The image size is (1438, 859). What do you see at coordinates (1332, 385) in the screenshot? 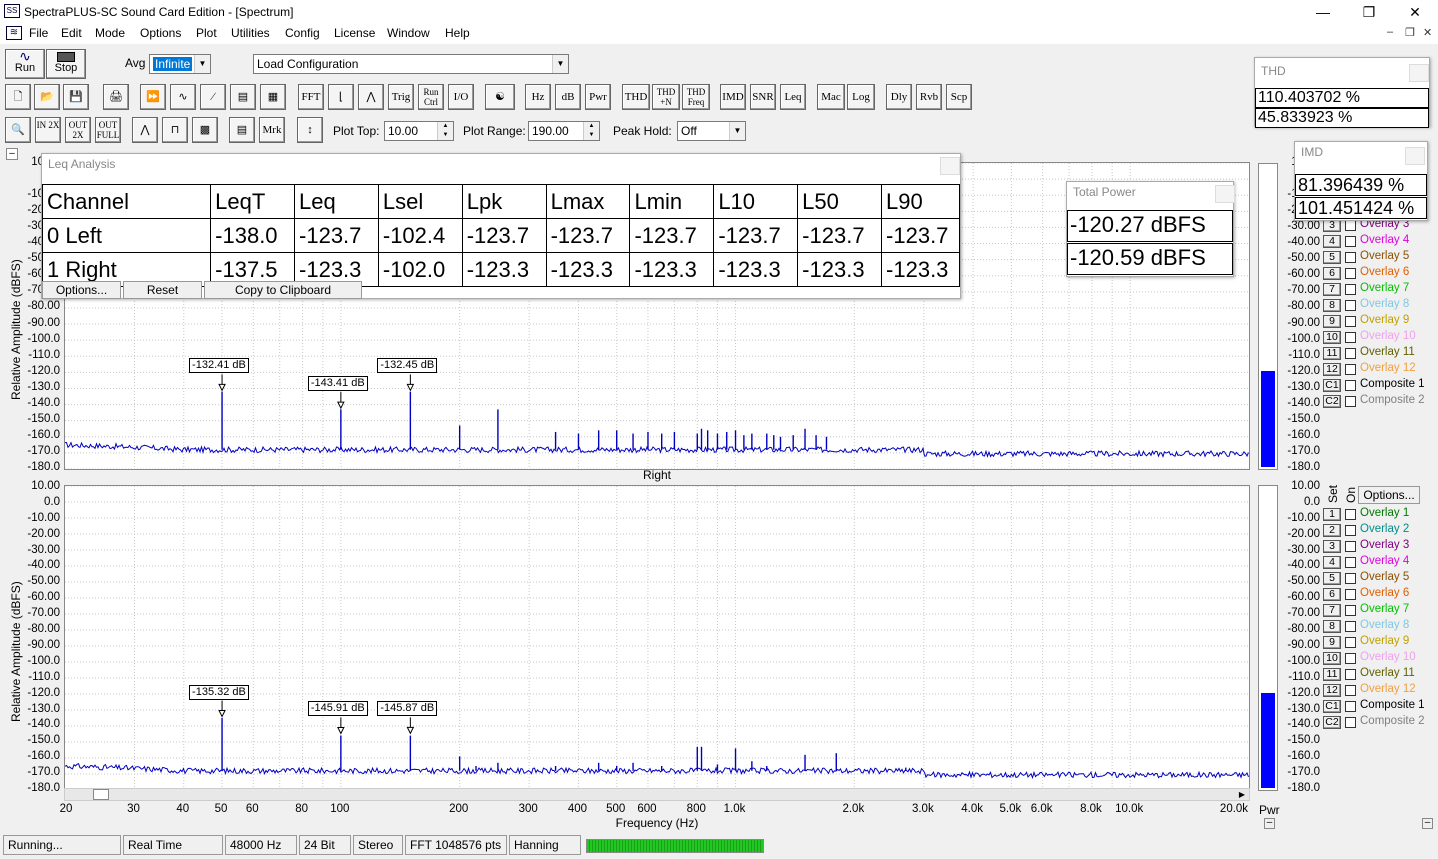
I see `overlay-set-button: C1` at bounding box center [1332, 385].